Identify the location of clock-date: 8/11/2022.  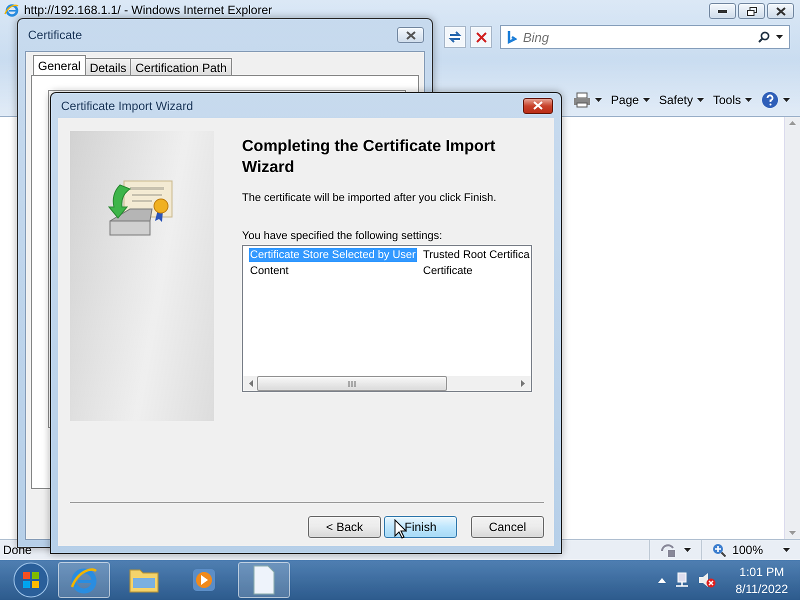
(762, 589).